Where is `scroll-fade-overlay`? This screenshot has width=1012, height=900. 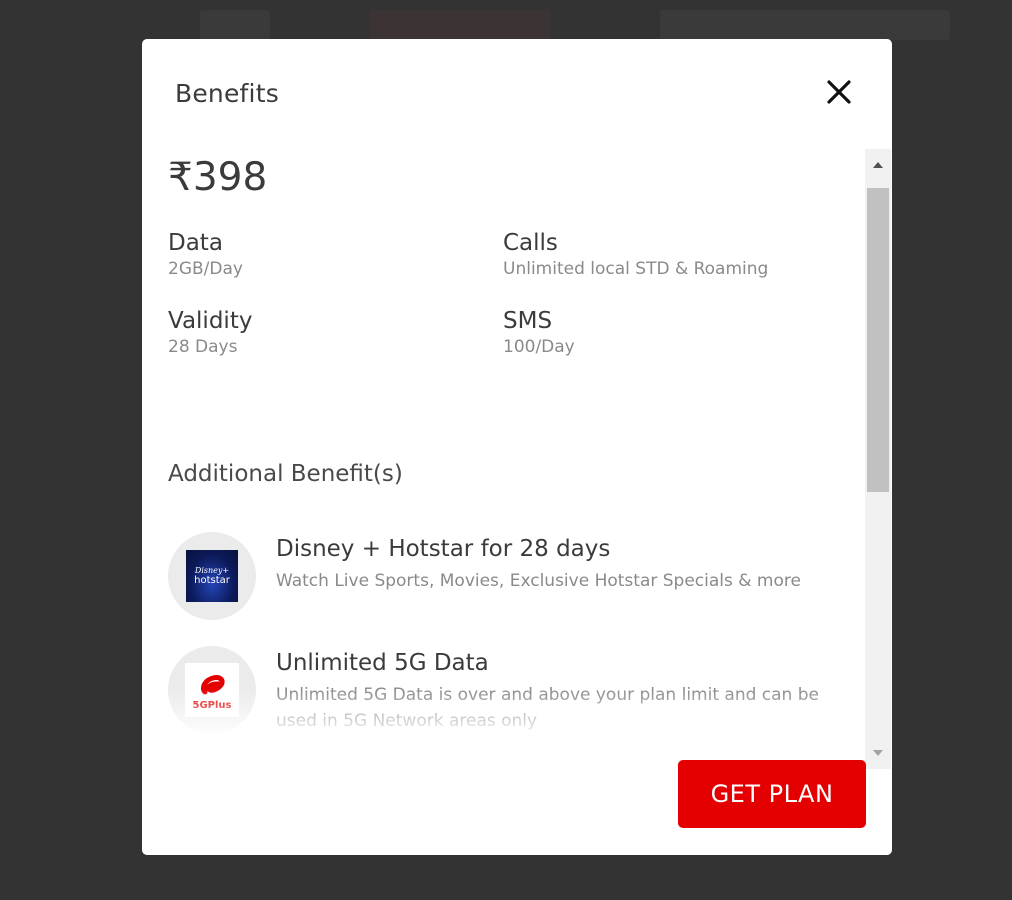 scroll-fade-overlay is located at coordinates (517, 729).